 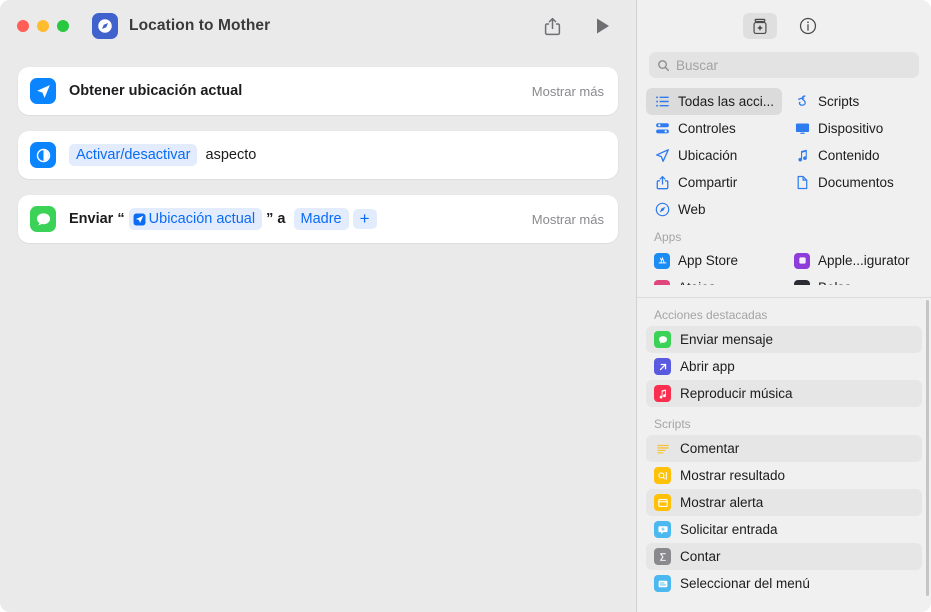 I want to click on title-bar: Location to Mother, so click(x=318, y=26).